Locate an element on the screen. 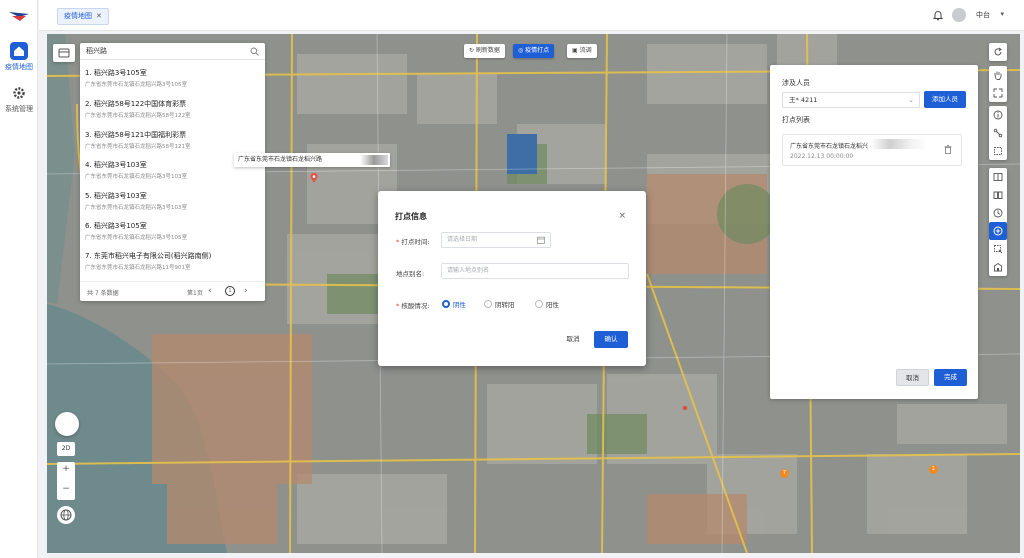 Image resolution: width=1024 pixels, height=558 pixels. zoom-control: + − is located at coordinates (66, 481).